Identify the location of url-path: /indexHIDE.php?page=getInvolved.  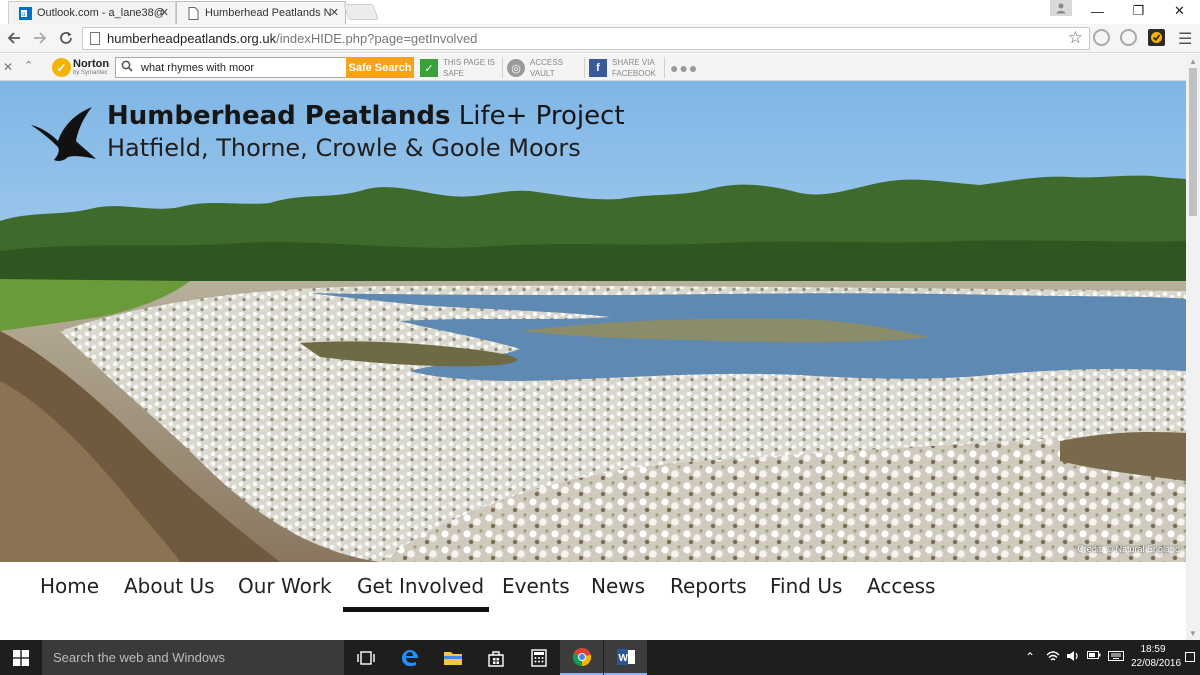
(377, 38).